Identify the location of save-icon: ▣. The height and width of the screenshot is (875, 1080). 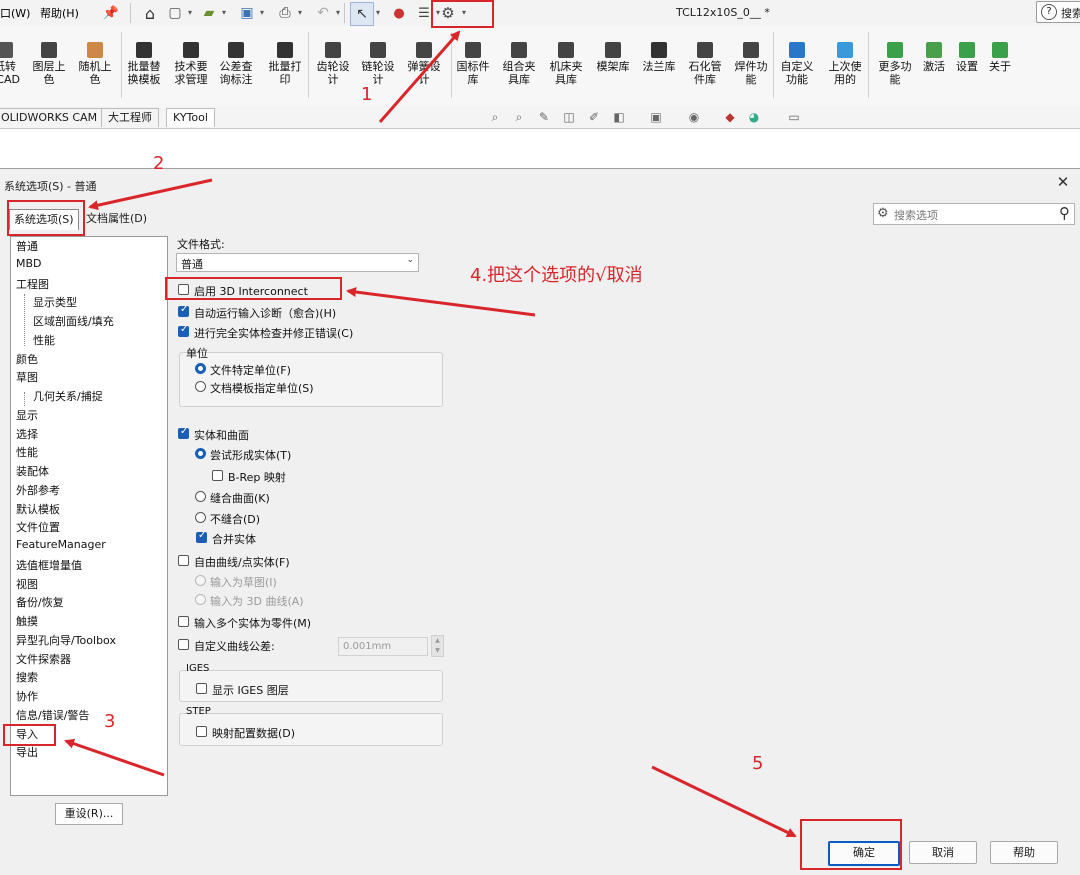
(247, 13).